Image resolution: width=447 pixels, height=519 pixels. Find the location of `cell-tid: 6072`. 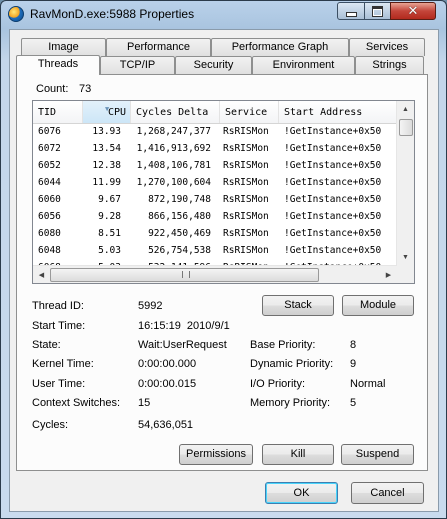

cell-tid: 6072 is located at coordinates (49, 148).